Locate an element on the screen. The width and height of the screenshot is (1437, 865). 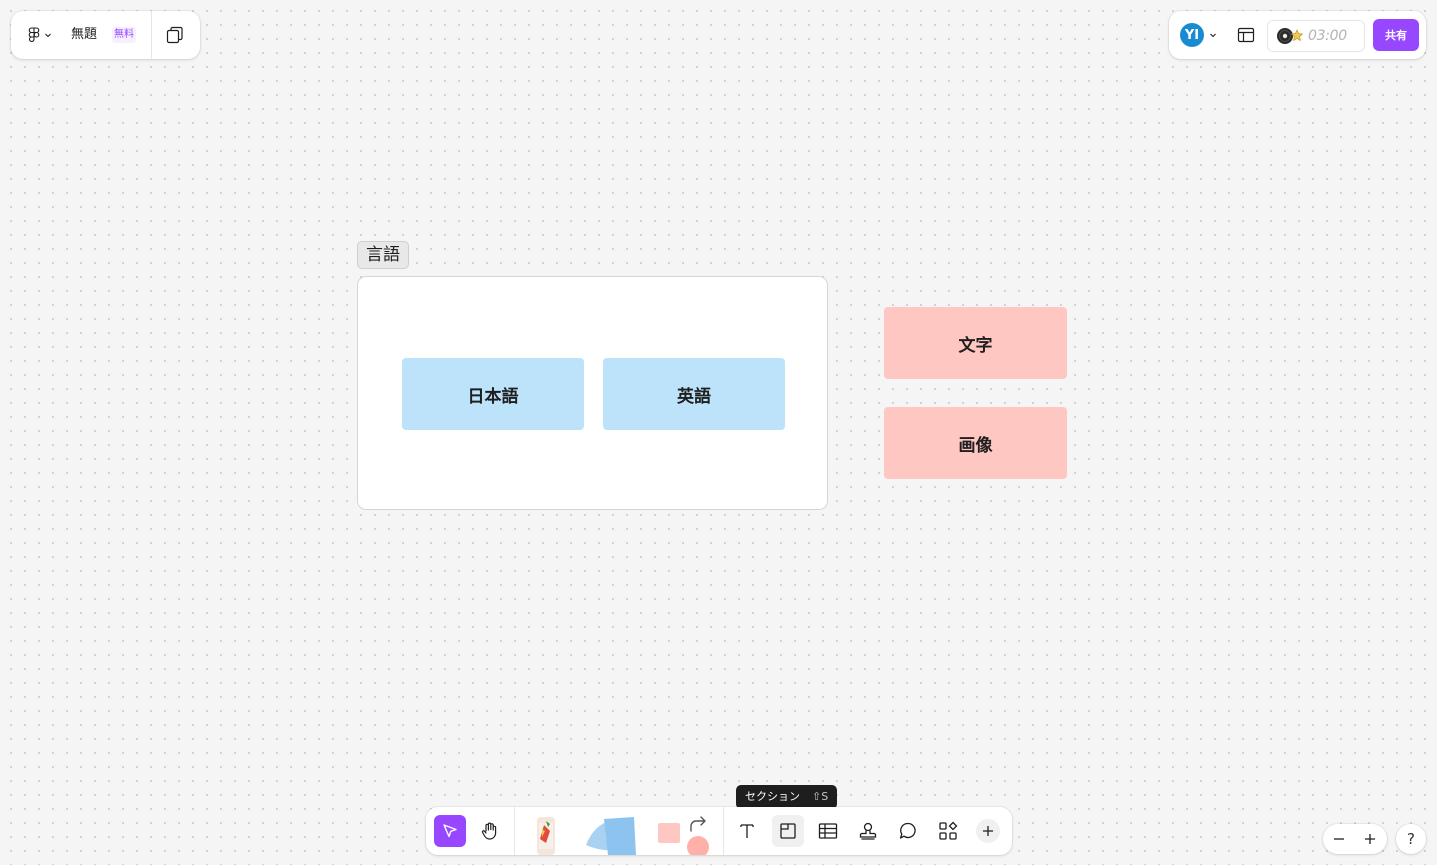
avatar: YI is located at coordinates (1192, 35).